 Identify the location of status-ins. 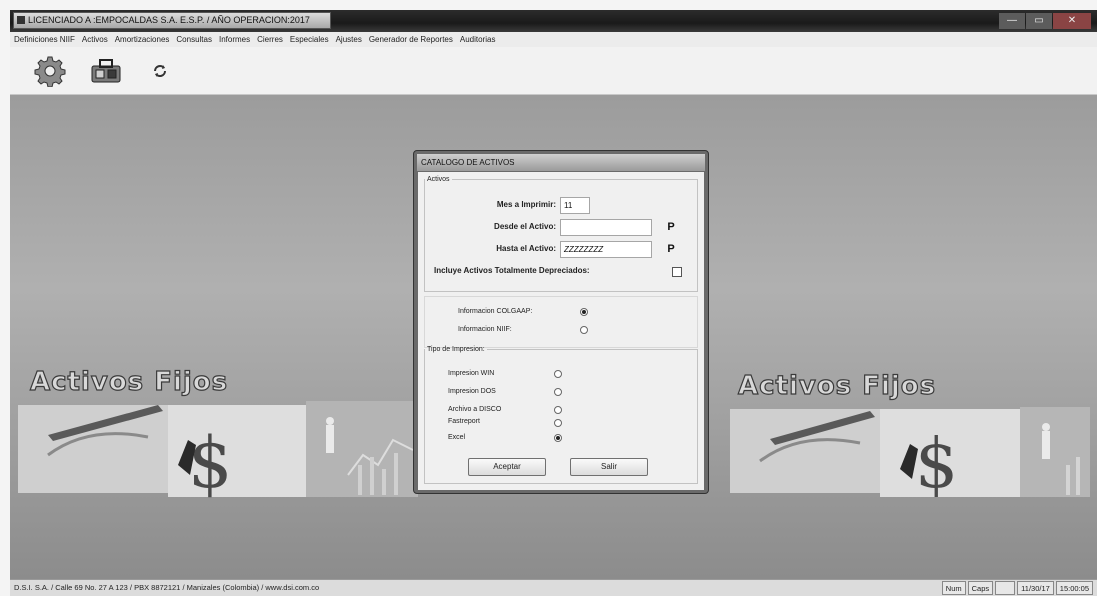
(1005, 588).